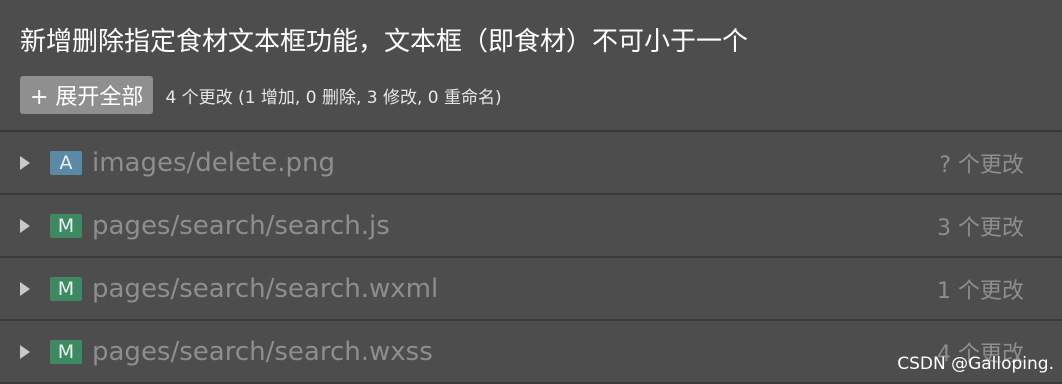 The height and width of the screenshot is (384, 1062). What do you see at coordinates (66, 162) in the screenshot?
I see `status-badge-added: A` at bounding box center [66, 162].